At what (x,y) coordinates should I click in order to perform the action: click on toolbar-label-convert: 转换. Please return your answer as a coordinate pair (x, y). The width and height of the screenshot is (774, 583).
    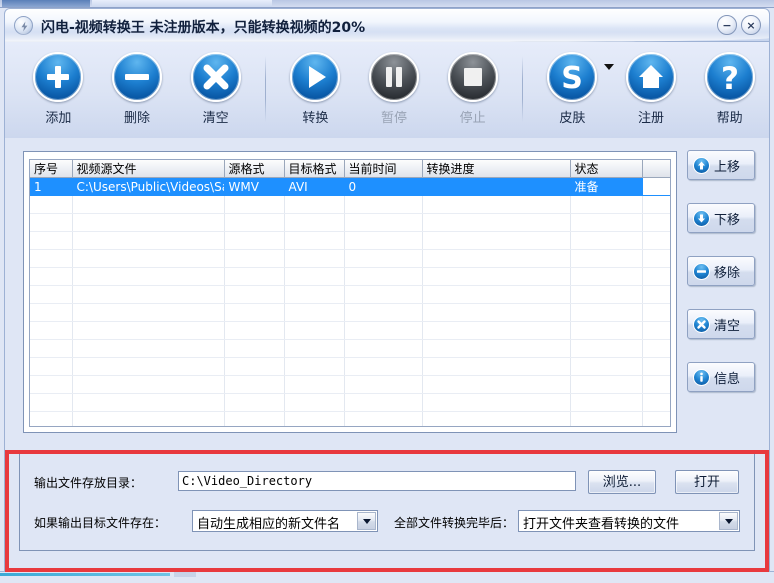
    Looking at the image, I should click on (315, 118).